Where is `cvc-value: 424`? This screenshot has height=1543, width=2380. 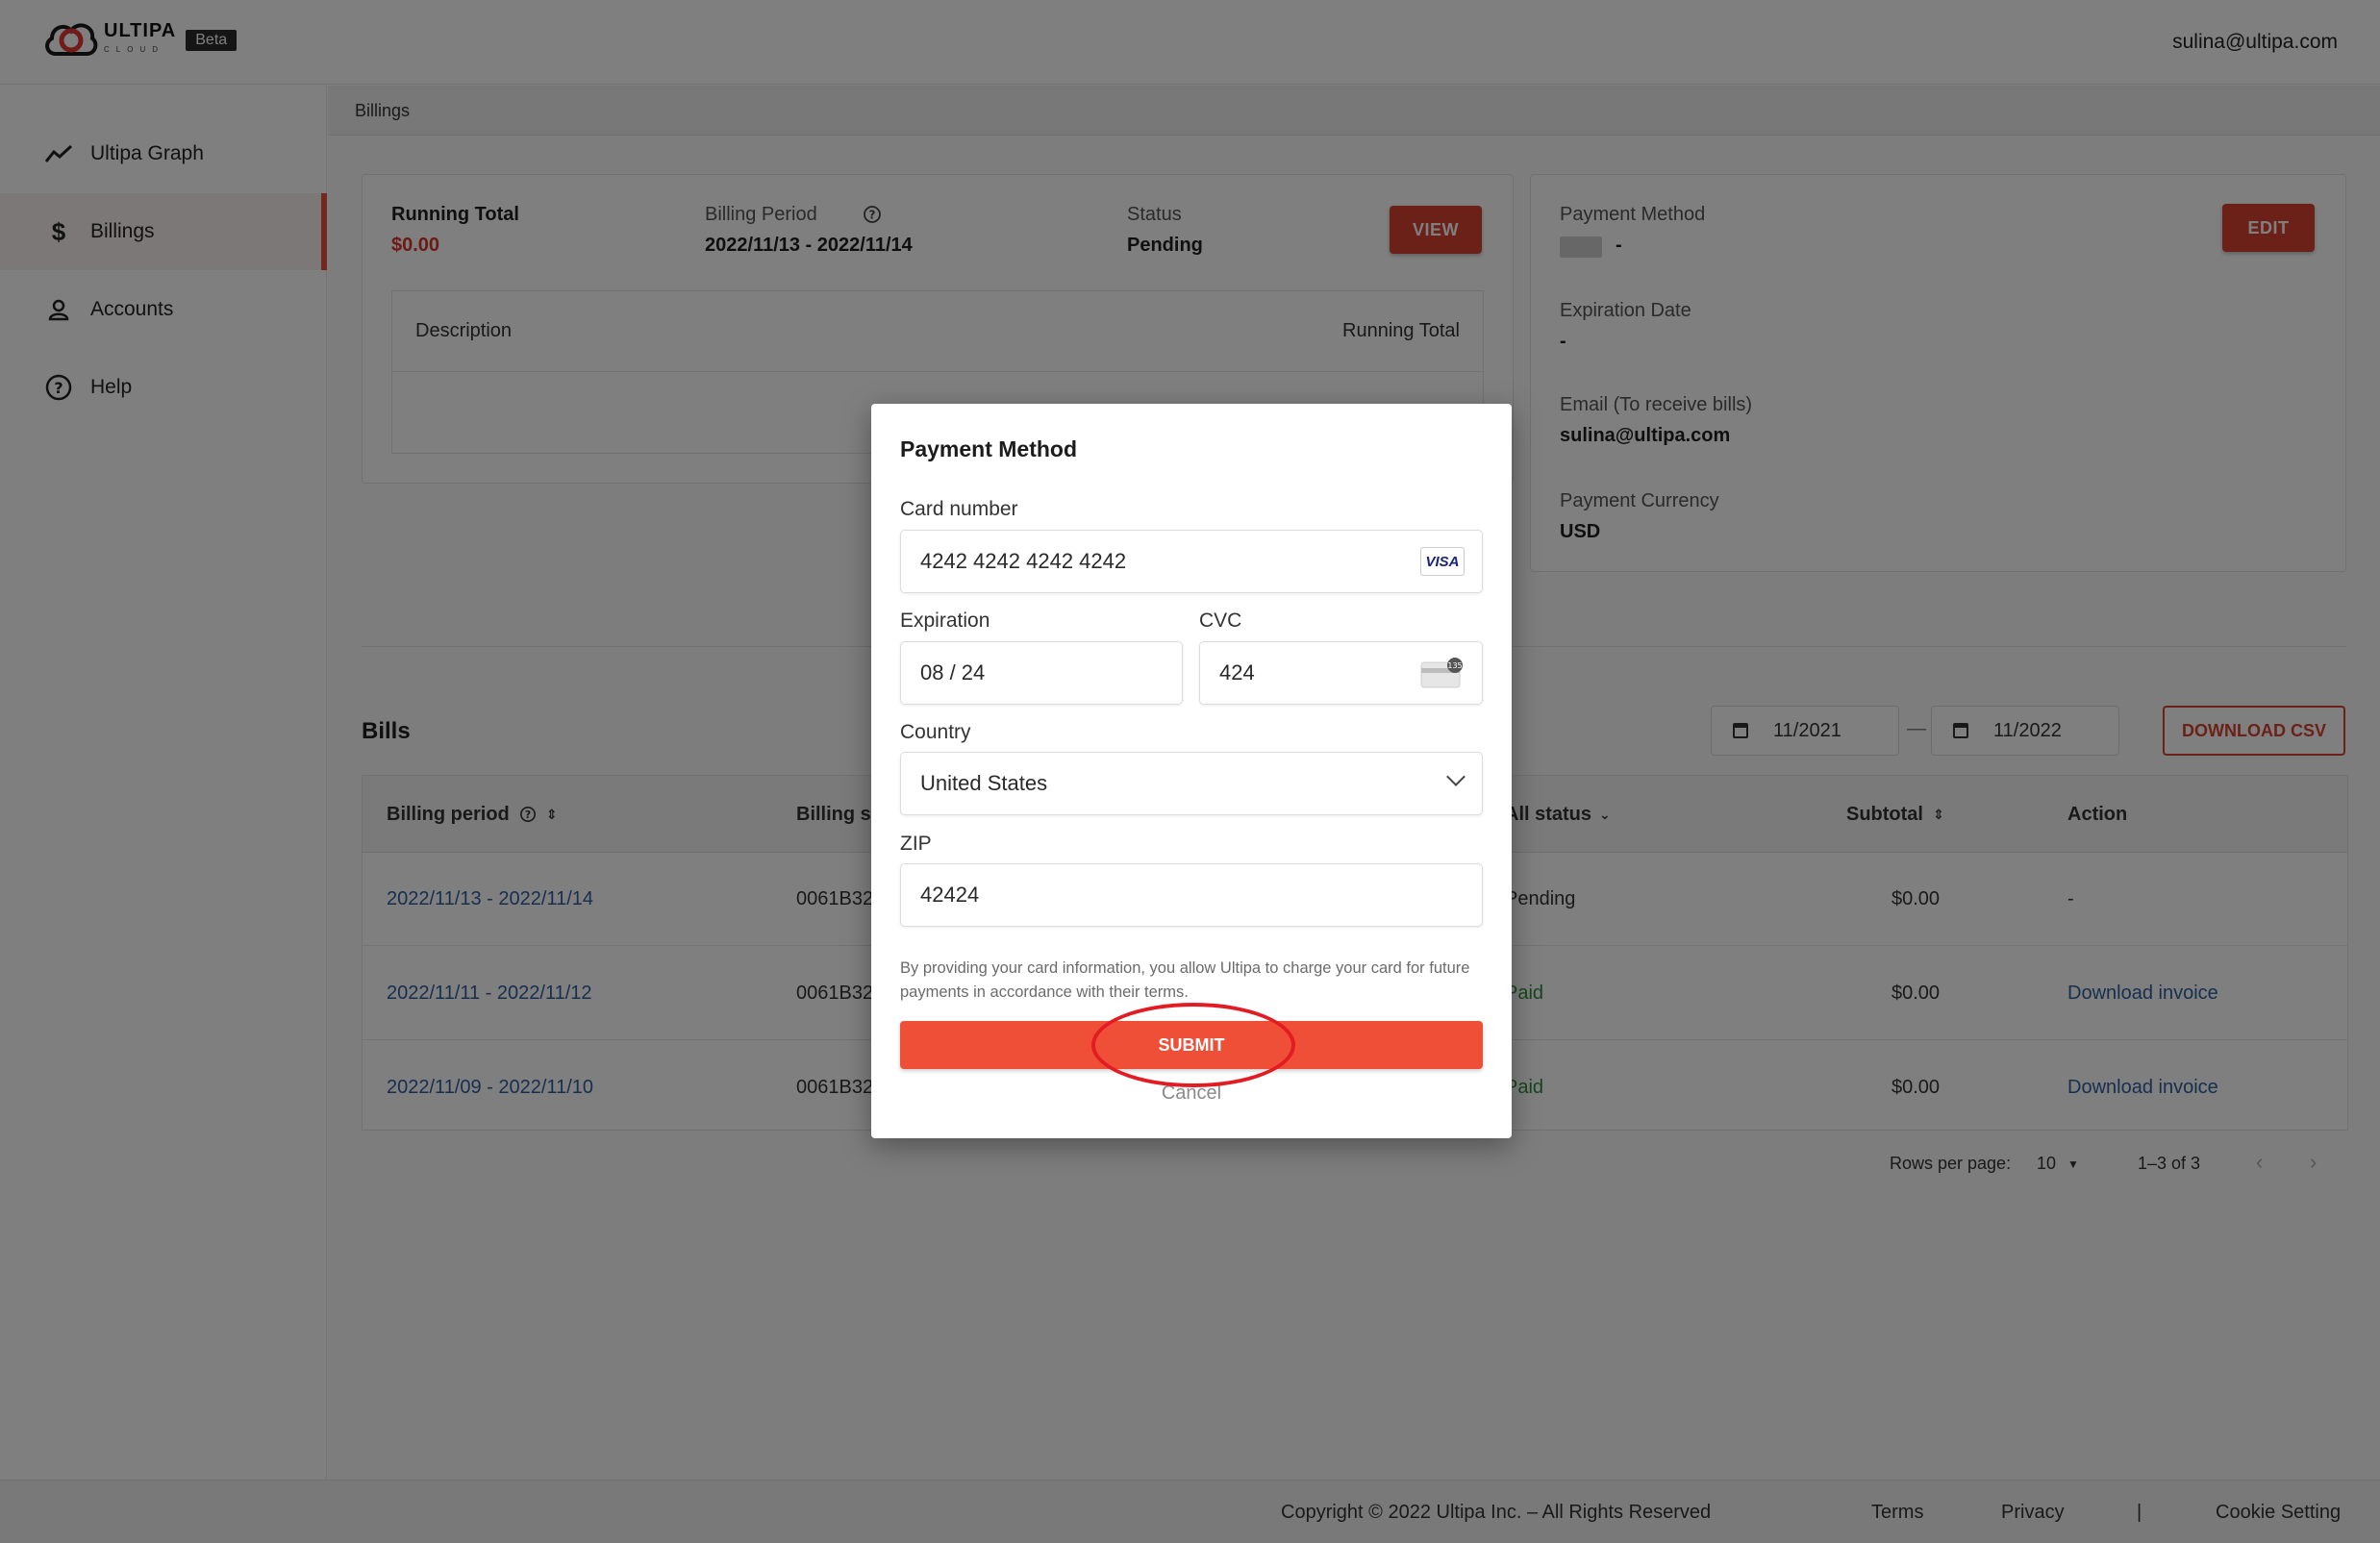 cvc-value: 424 is located at coordinates (1237, 672).